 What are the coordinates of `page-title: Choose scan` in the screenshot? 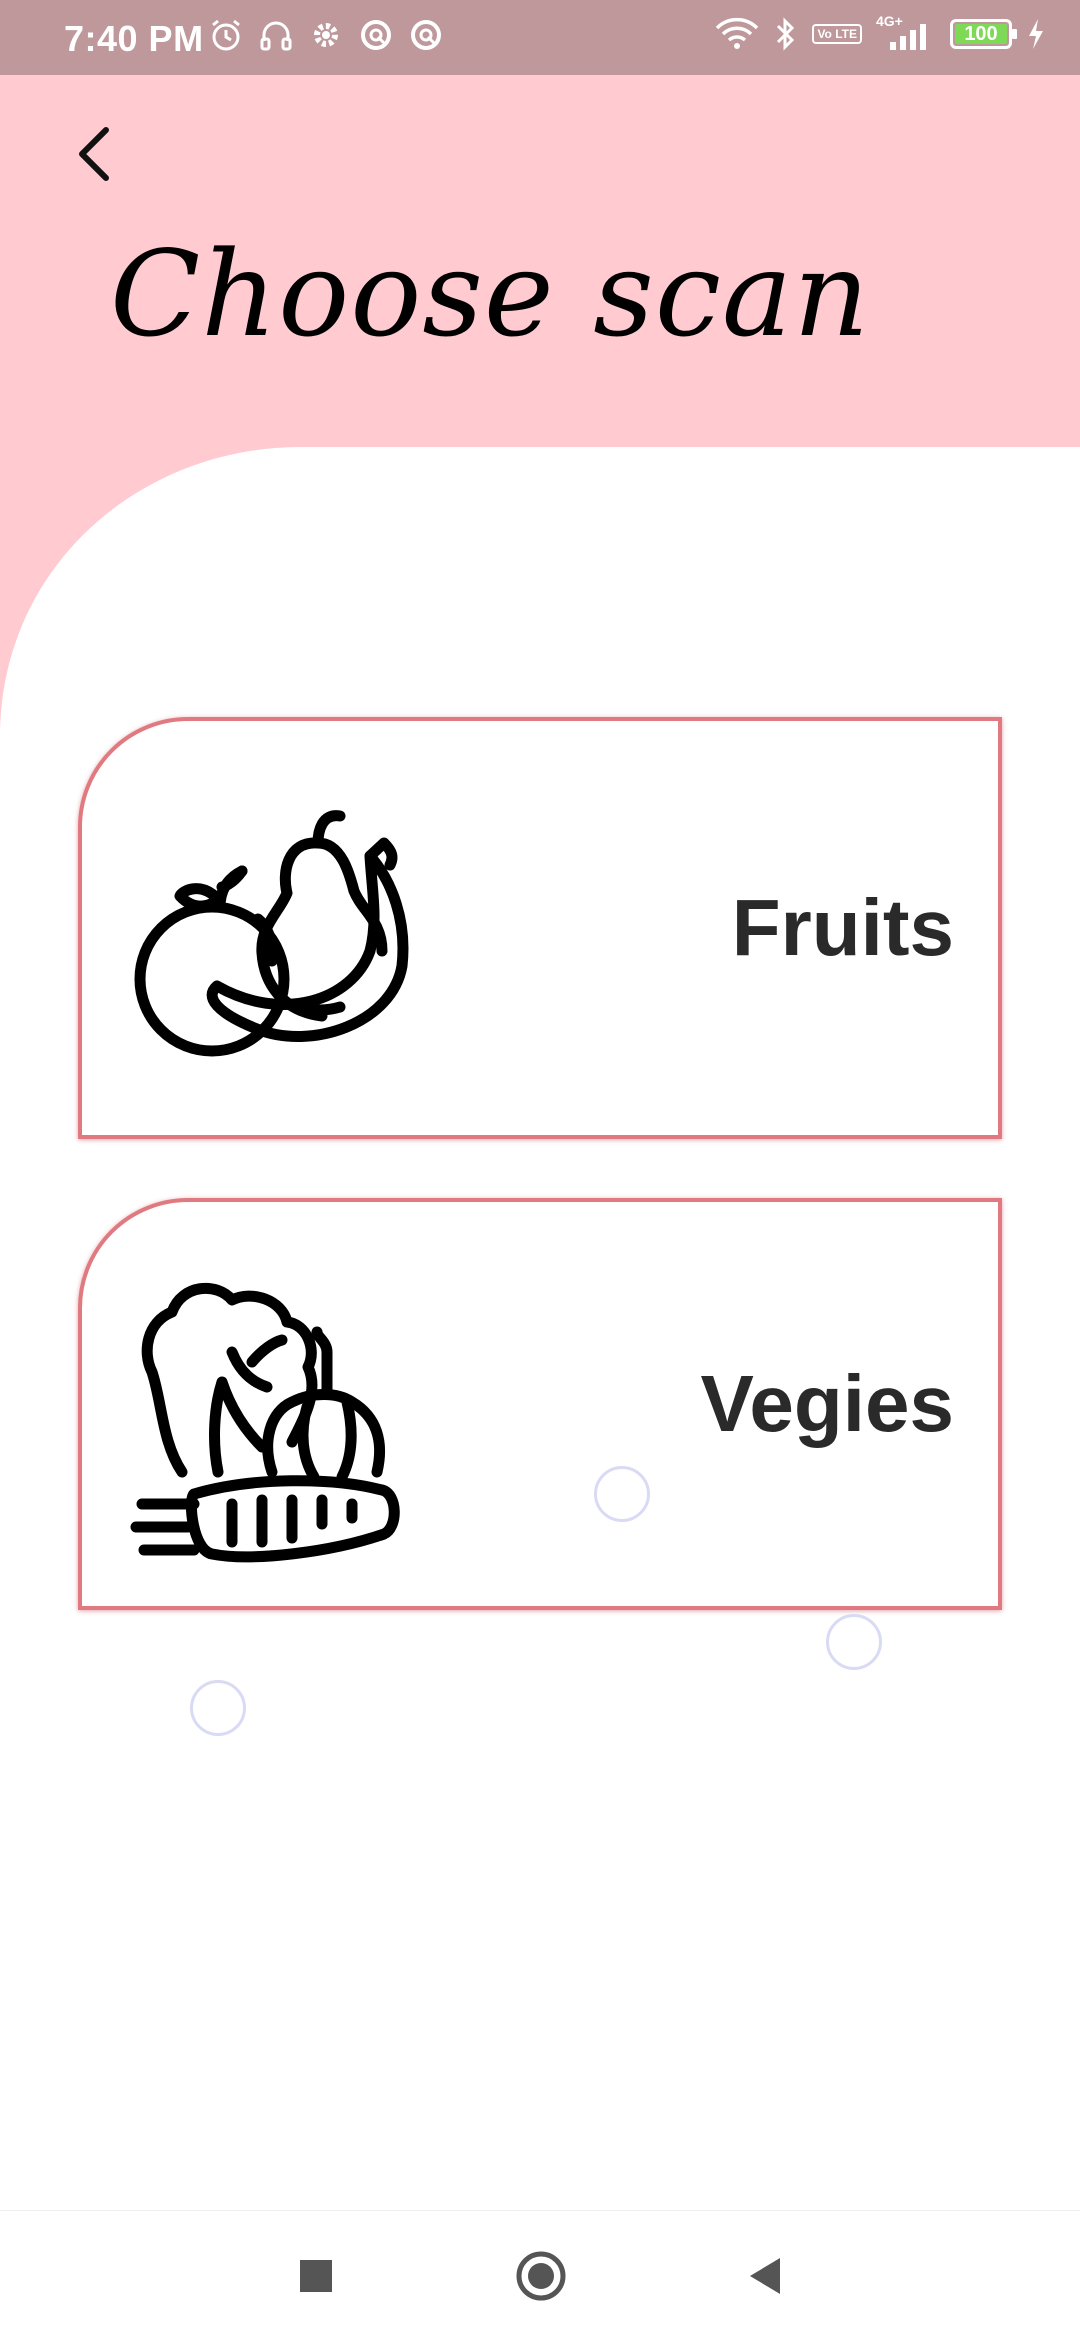 It's located at (490, 294).